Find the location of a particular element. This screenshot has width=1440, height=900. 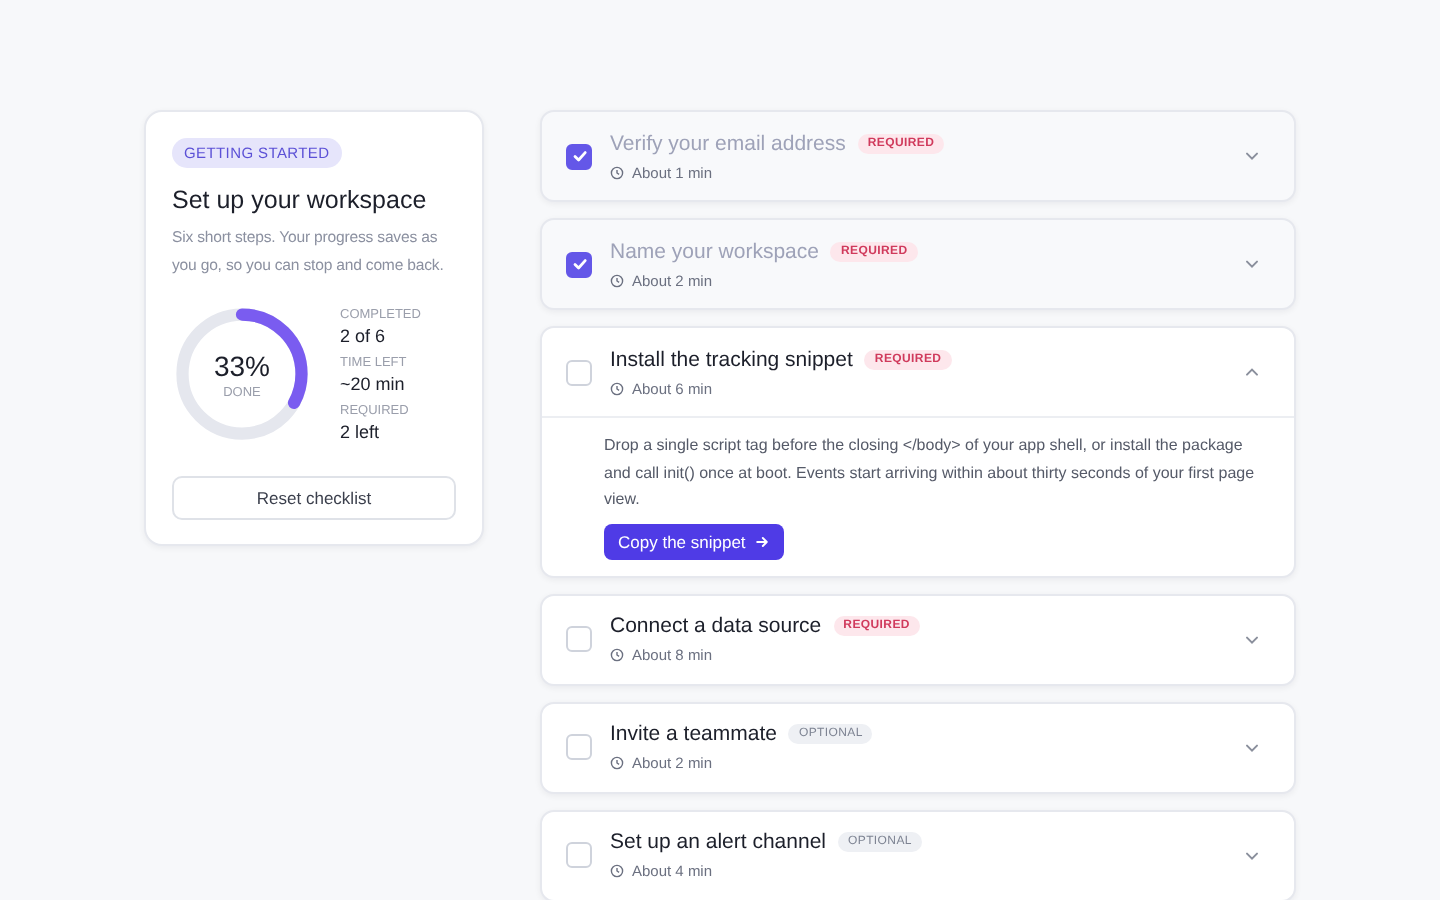

copy-snippet-button: Copy the snippet is located at coordinates (694, 541).